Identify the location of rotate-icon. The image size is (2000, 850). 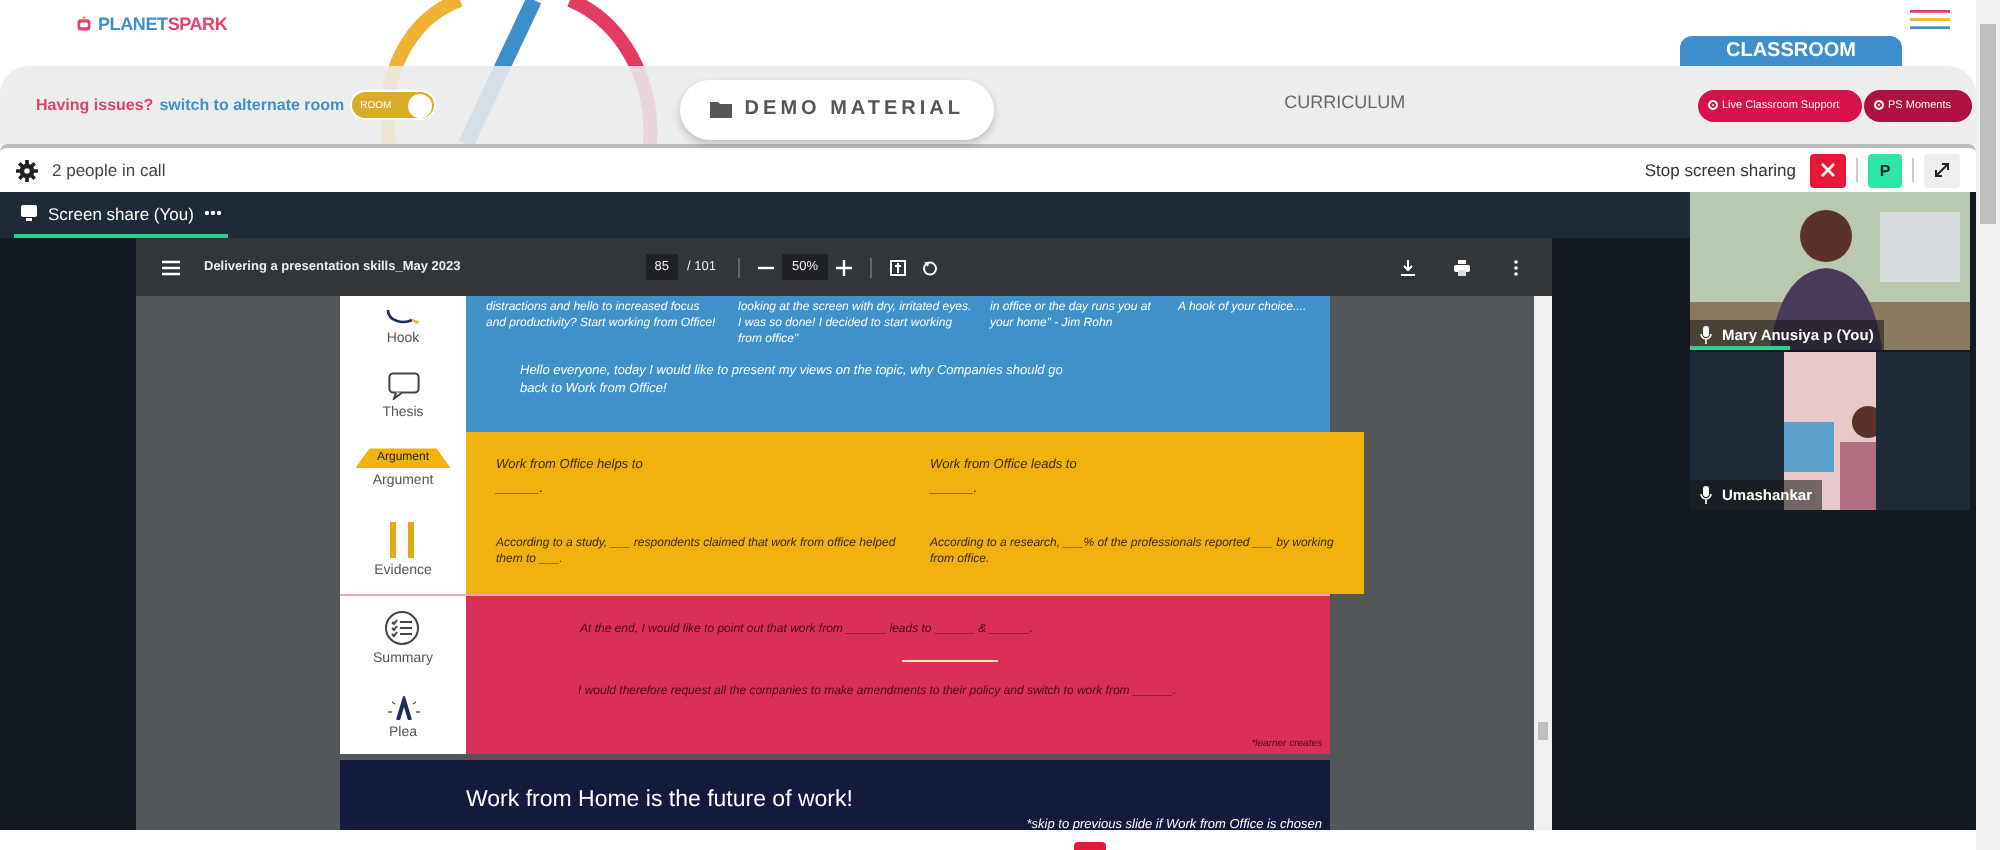
(930, 267).